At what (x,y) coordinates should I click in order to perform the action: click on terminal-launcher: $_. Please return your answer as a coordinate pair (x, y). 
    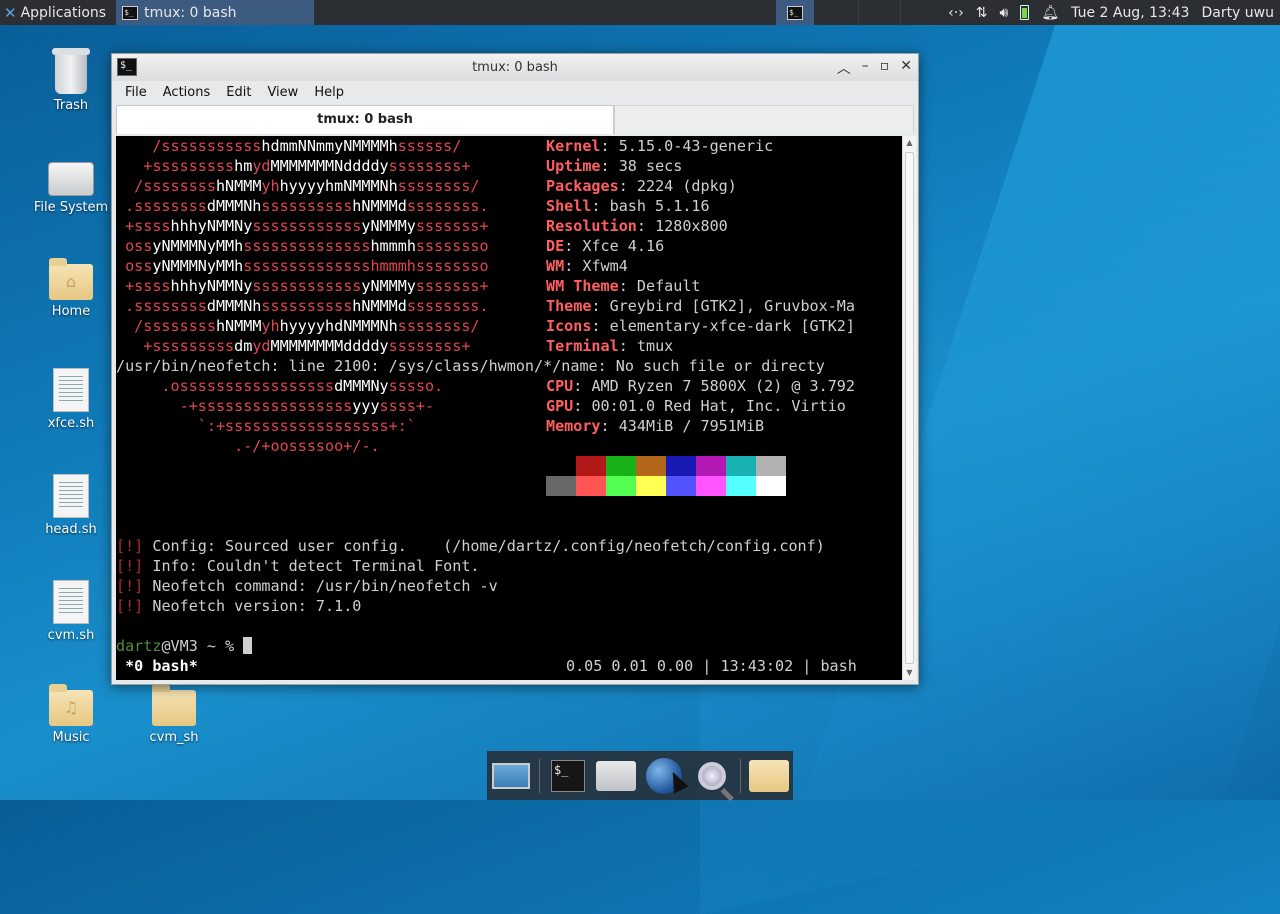
    Looking at the image, I should click on (568, 776).